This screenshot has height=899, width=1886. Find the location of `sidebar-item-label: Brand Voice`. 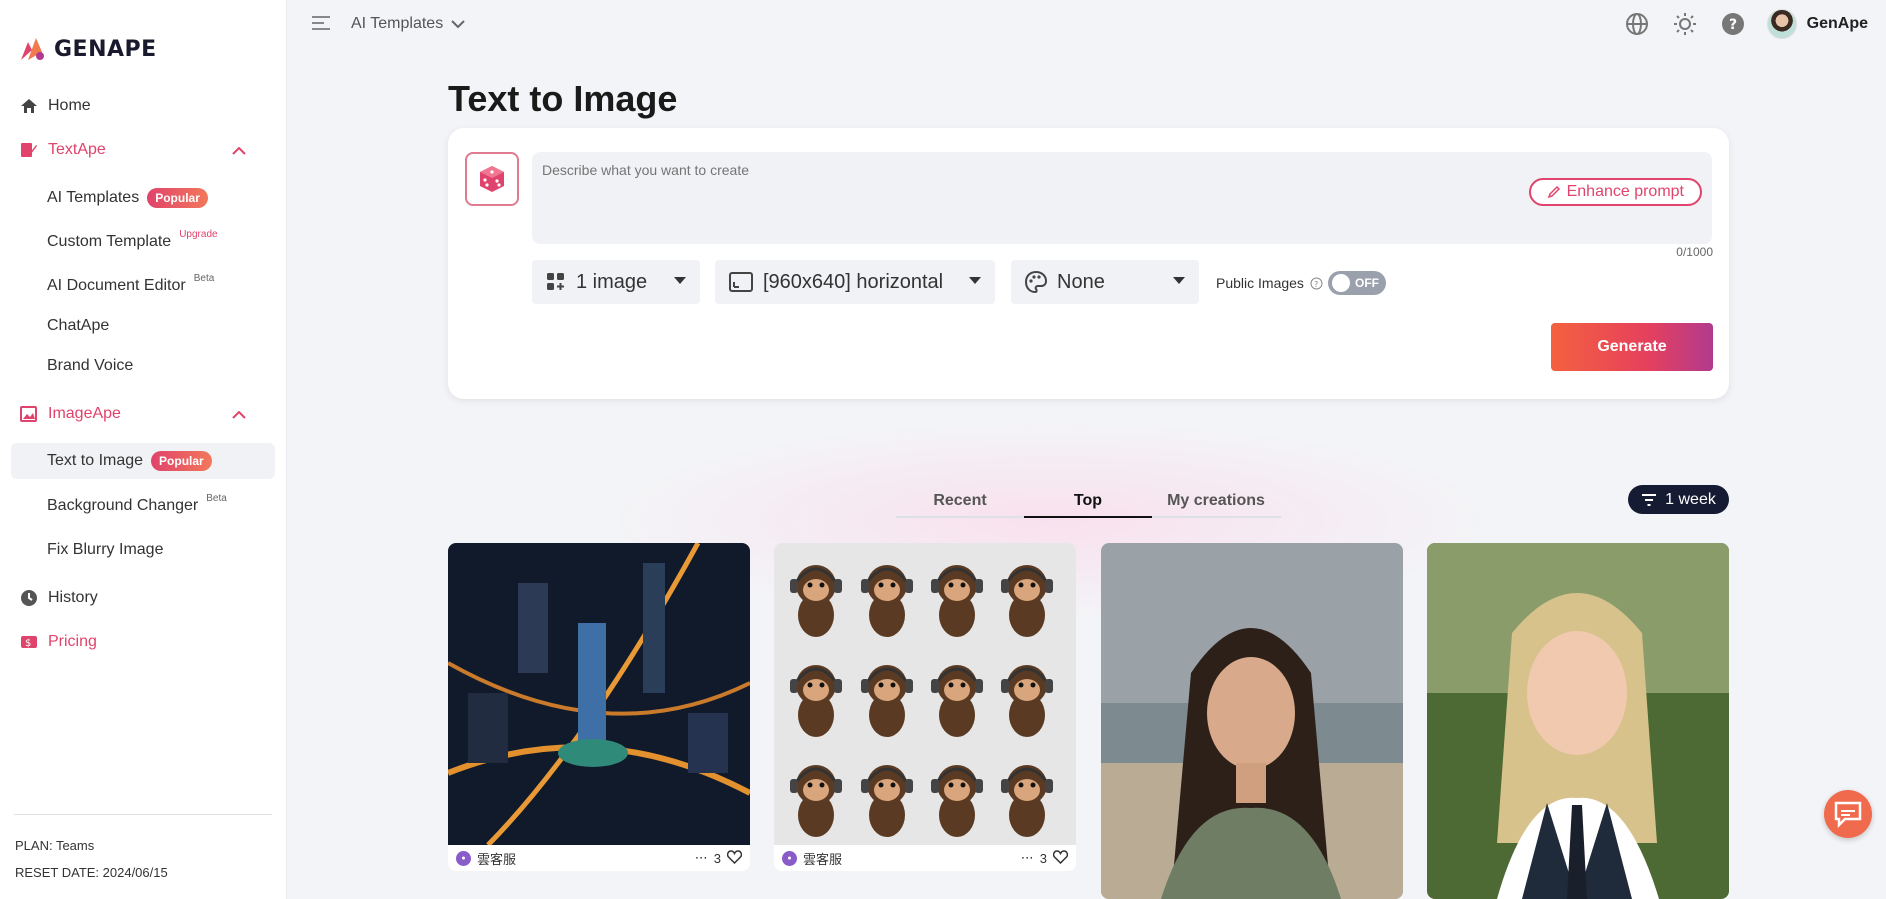

sidebar-item-label: Brand Voice is located at coordinates (90, 365).